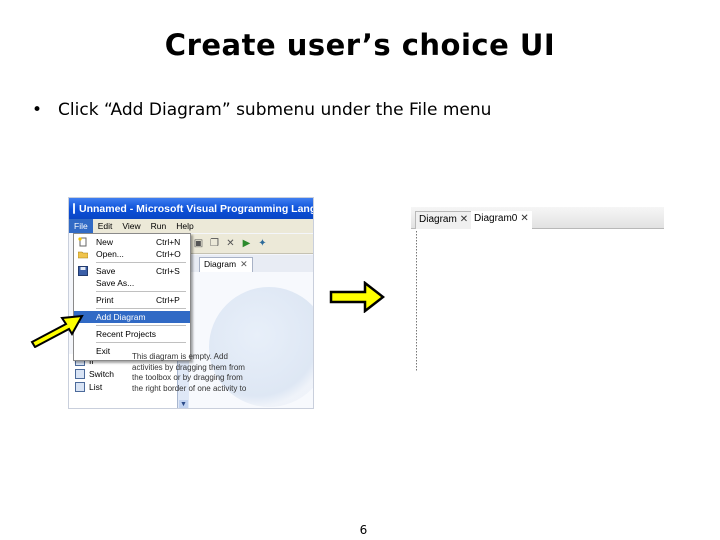 This screenshot has width=720, height=540. What do you see at coordinates (96, 386) in the screenshot?
I see `toolbox-item-label: List` at bounding box center [96, 386].